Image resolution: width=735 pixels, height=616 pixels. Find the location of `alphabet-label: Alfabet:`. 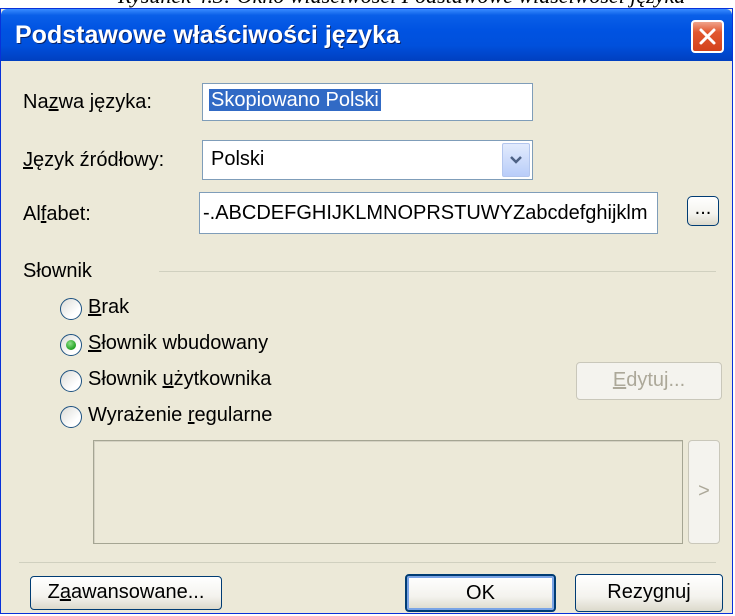

alphabet-label: Alfabet: is located at coordinates (57, 214).